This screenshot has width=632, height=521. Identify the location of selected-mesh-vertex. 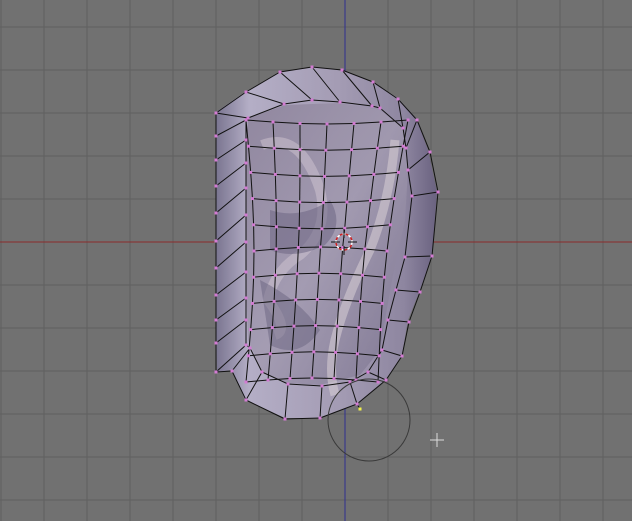
(360, 409).